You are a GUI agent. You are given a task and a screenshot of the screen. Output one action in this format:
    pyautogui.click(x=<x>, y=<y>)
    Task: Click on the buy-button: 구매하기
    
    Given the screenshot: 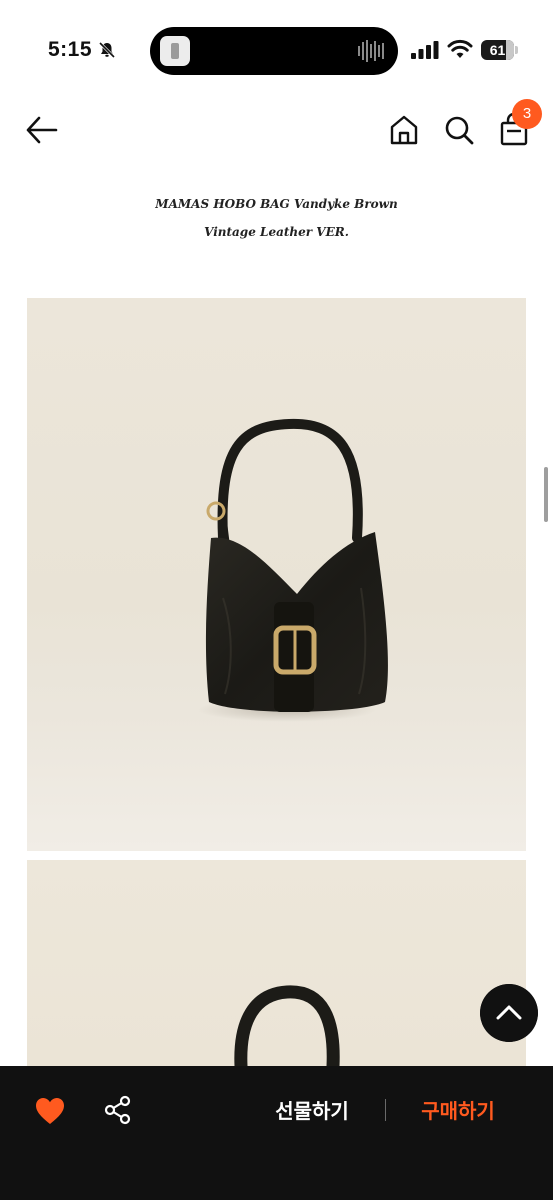 What is the action you would take?
    pyautogui.click(x=458, y=1111)
    